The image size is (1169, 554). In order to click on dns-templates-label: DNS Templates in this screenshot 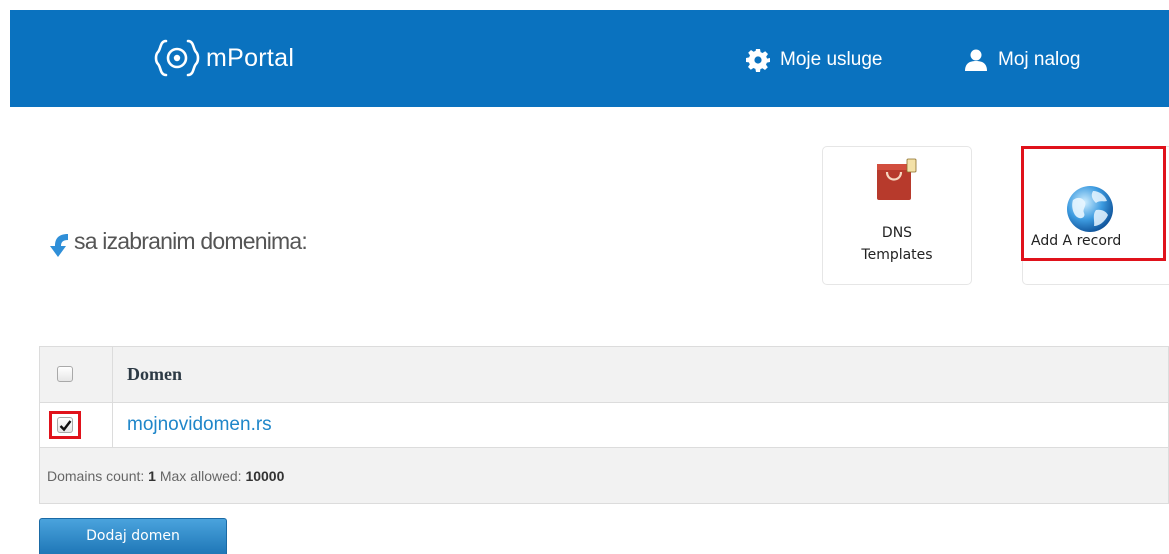, I will do `click(897, 244)`.